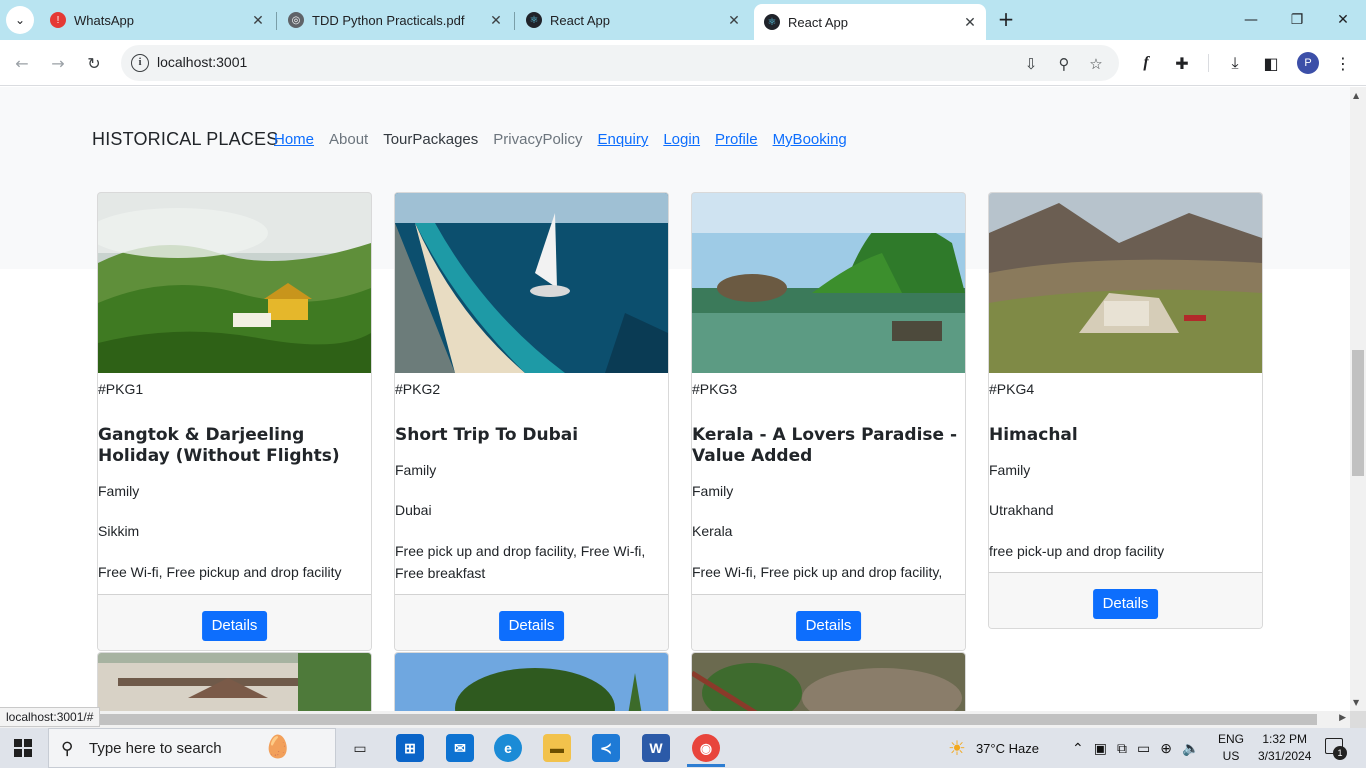 Image resolution: width=1366 pixels, height=768 pixels. Describe the element at coordinates (388, 20) in the screenshot. I see `tab-title: TDD Python Practicals.pdf` at that location.